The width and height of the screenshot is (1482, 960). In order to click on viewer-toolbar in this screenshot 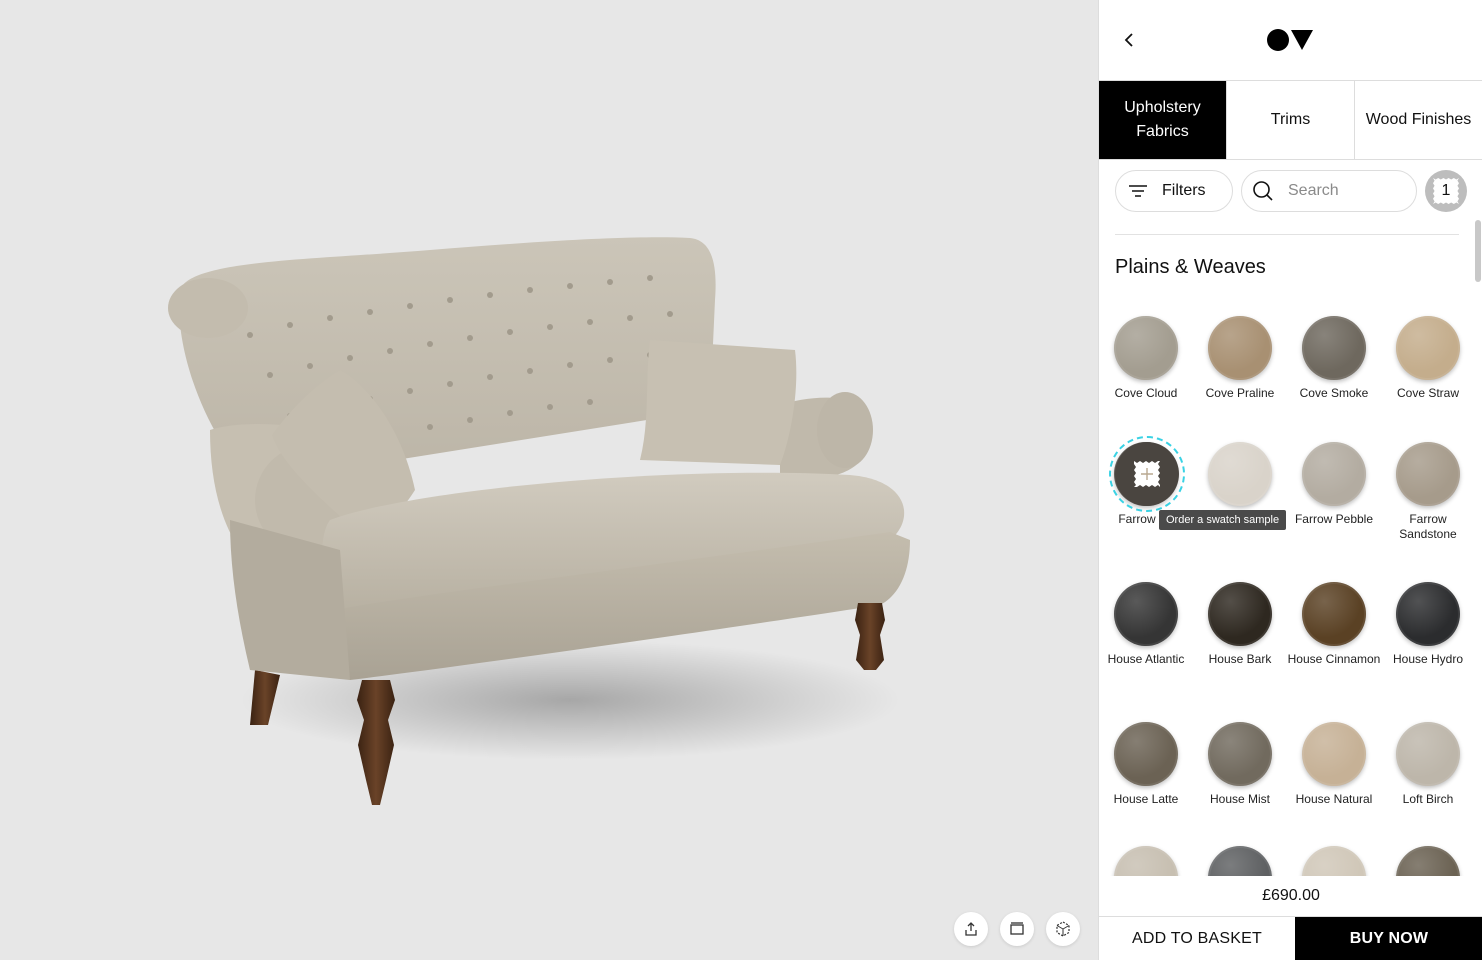, I will do `click(1017, 929)`.